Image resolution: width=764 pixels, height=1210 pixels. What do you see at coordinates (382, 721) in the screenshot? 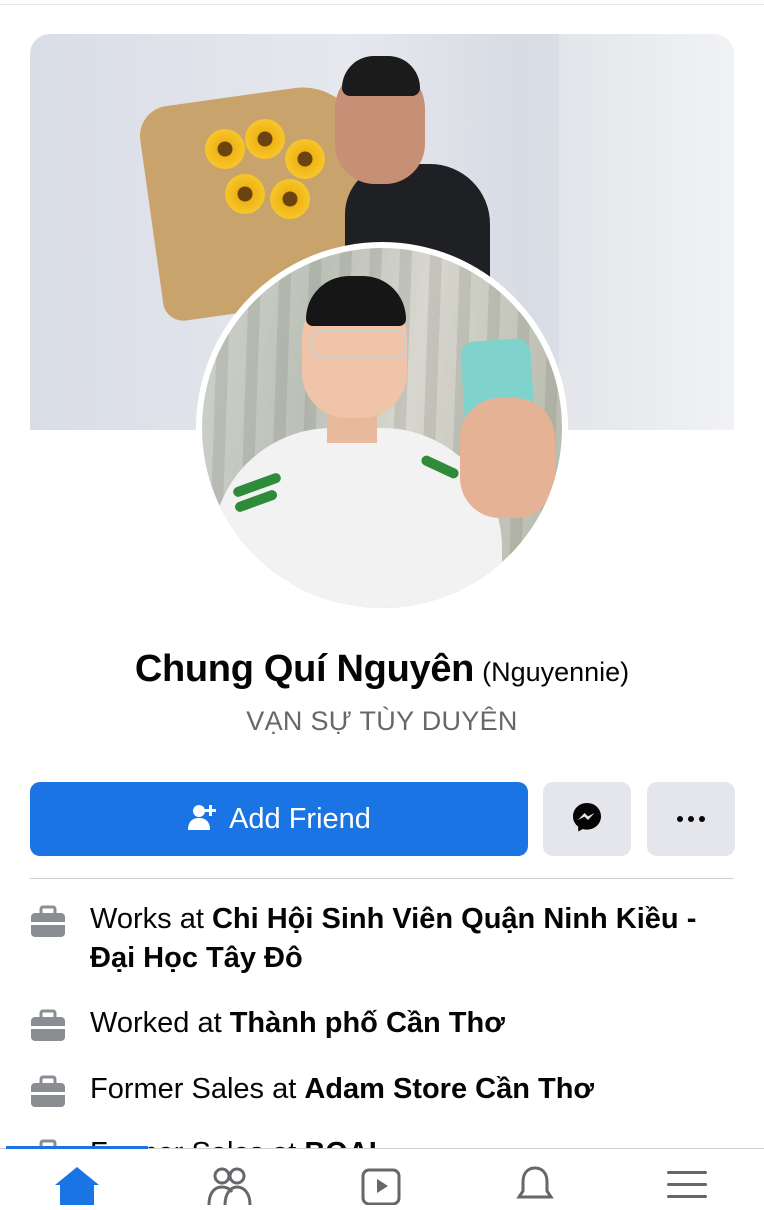
I see `profile-bio: VẠN SỰ TÙY DUYÊN` at bounding box center [382, 721].